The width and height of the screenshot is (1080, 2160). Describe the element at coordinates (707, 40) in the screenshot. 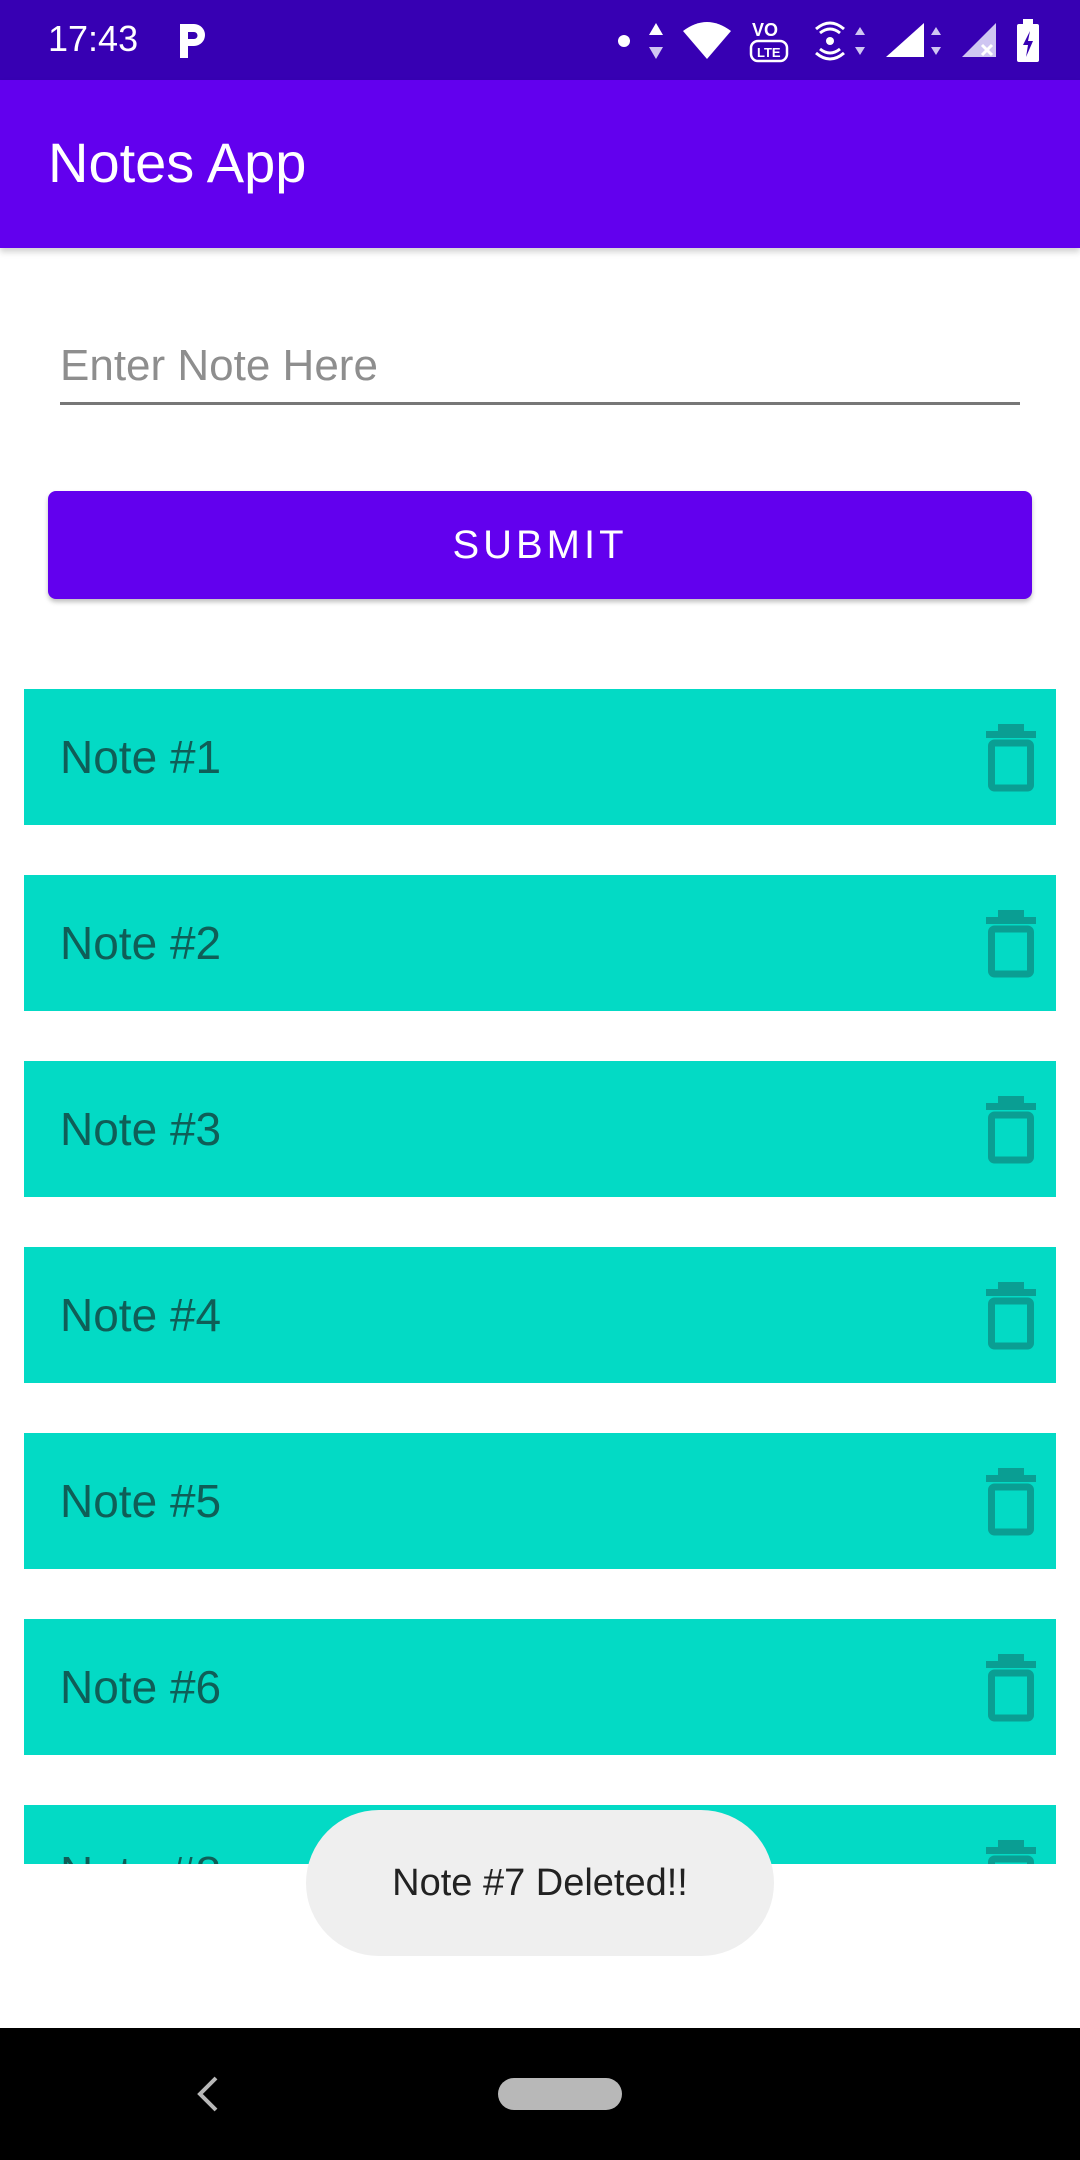

I see `wifi-icon` at that location.